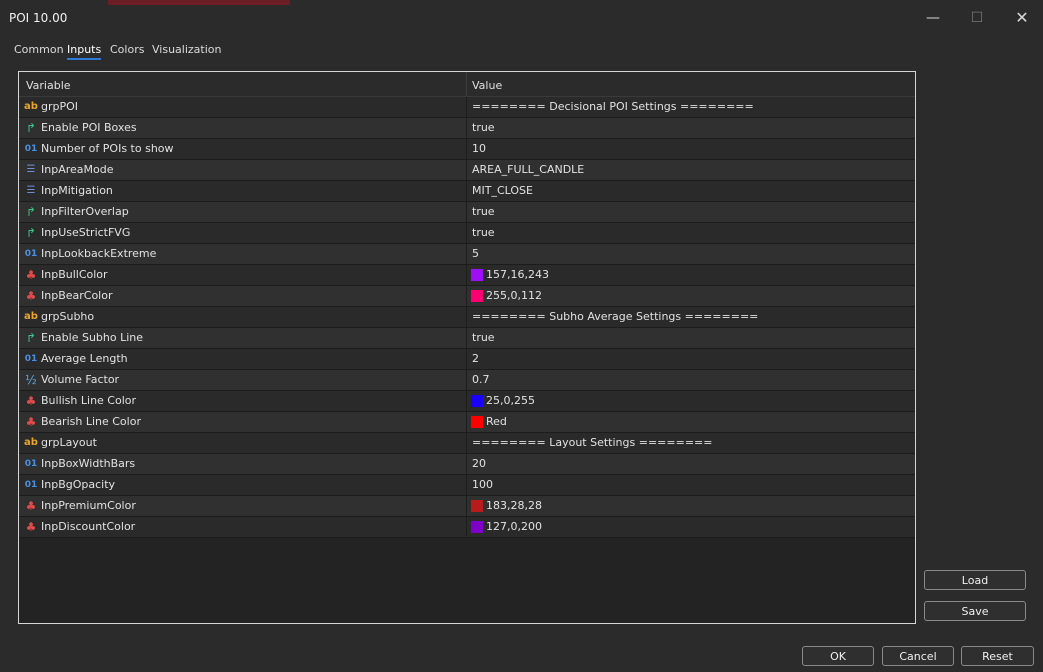  Describe the element at coordinates (243, 527) in the screenshot. I see `variable-cell: ♣ InpDiscountColor` at that location.